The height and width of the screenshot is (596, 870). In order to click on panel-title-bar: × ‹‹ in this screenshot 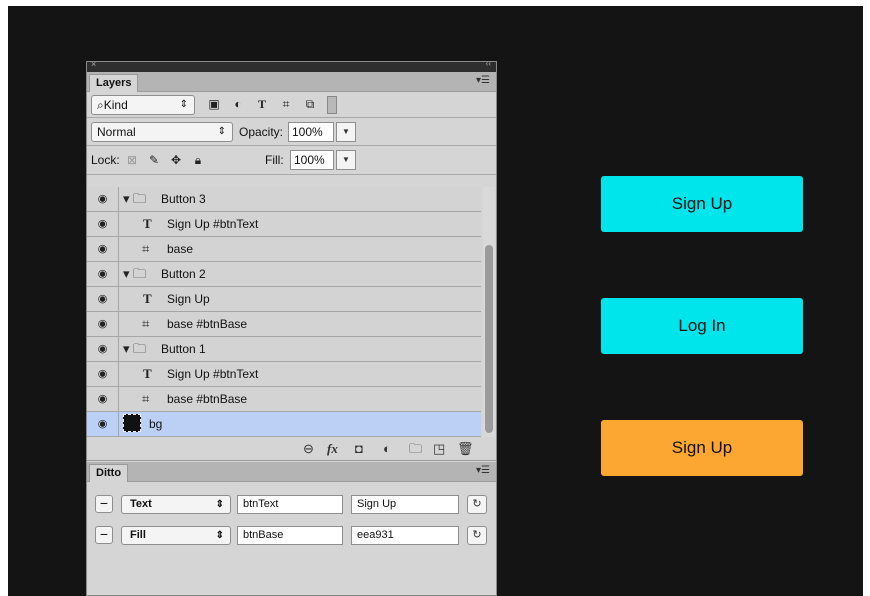, I will do `click(291, 65)`.